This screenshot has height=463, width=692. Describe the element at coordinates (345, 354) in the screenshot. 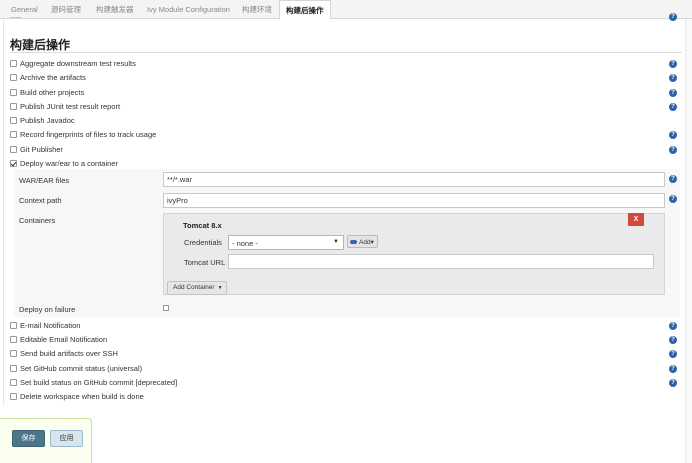

I see `action-send-over-ssh: Send build artifacts over SSH ?` at that location.